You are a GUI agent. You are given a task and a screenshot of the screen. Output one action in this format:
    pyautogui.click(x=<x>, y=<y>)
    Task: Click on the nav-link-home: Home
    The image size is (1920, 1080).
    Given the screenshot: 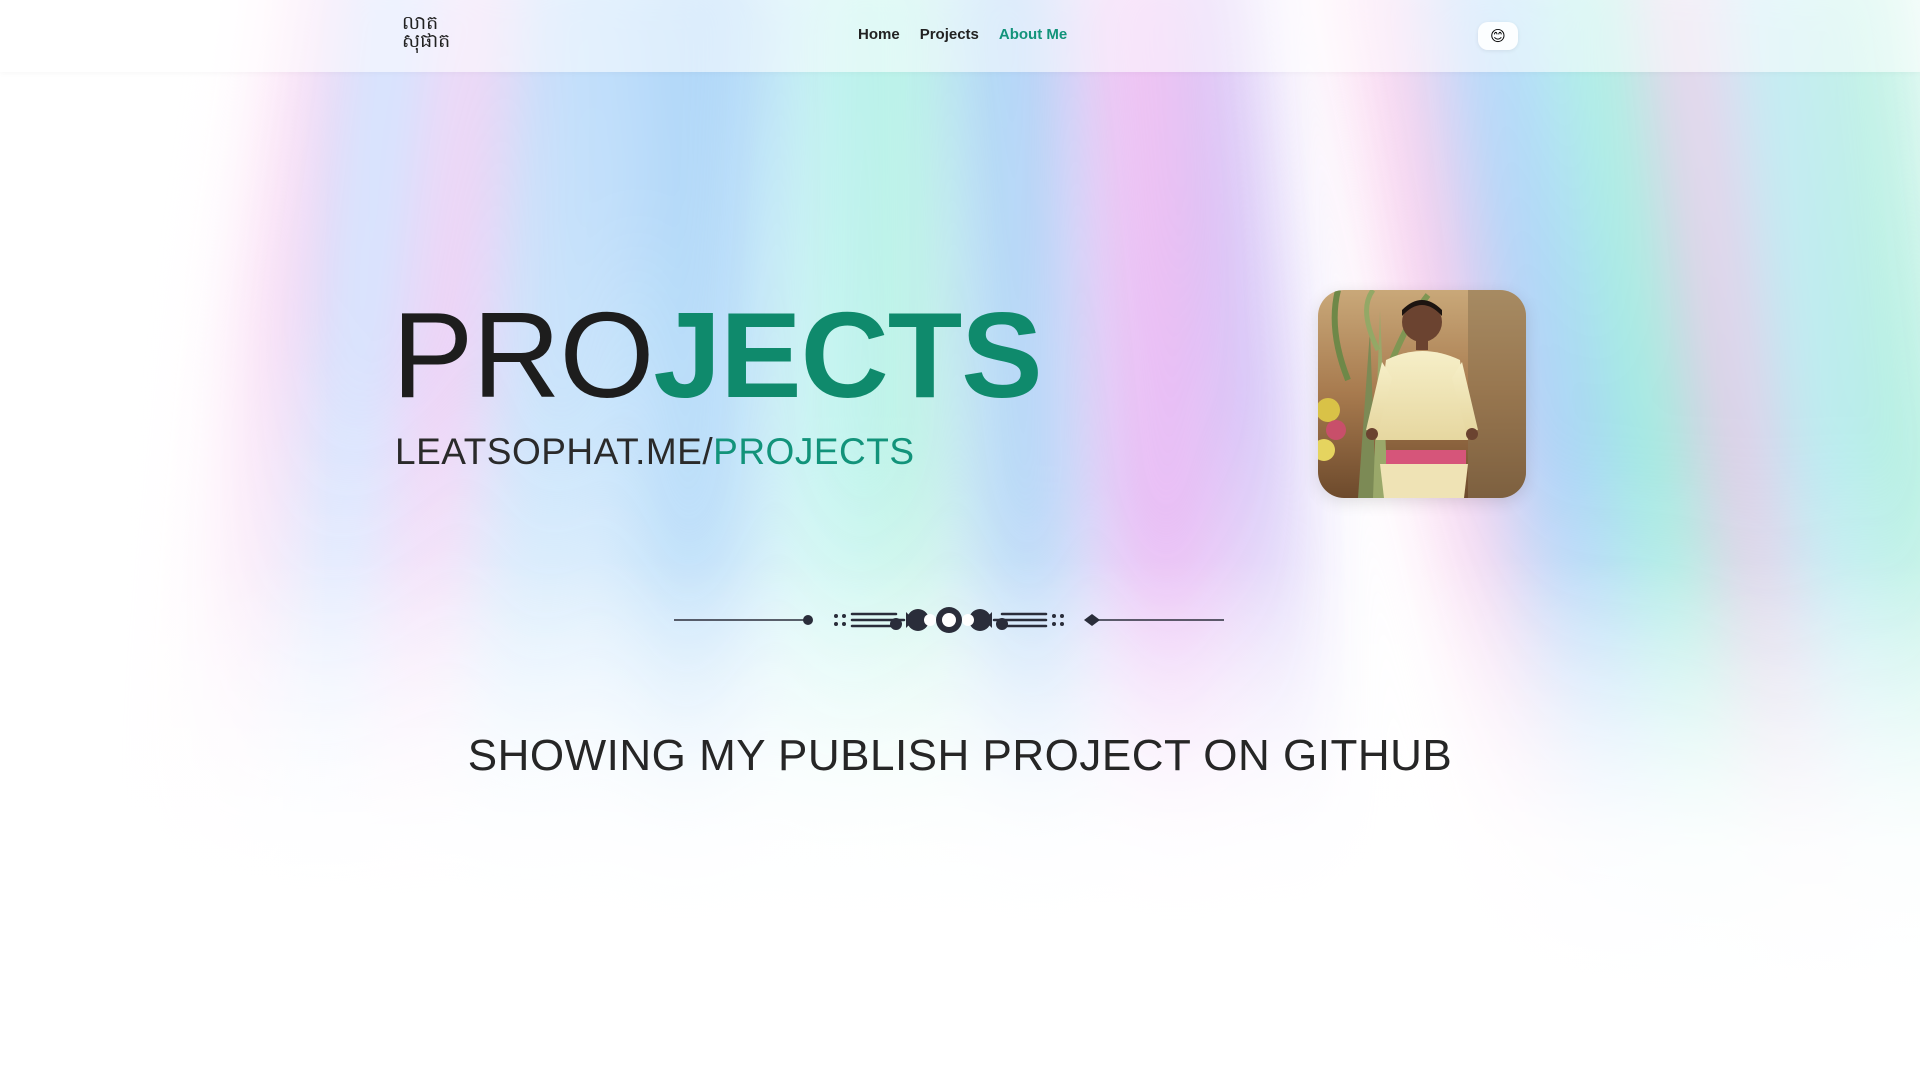 What is the action you would take?
    pyautogui.click(x=879, y=34)
    